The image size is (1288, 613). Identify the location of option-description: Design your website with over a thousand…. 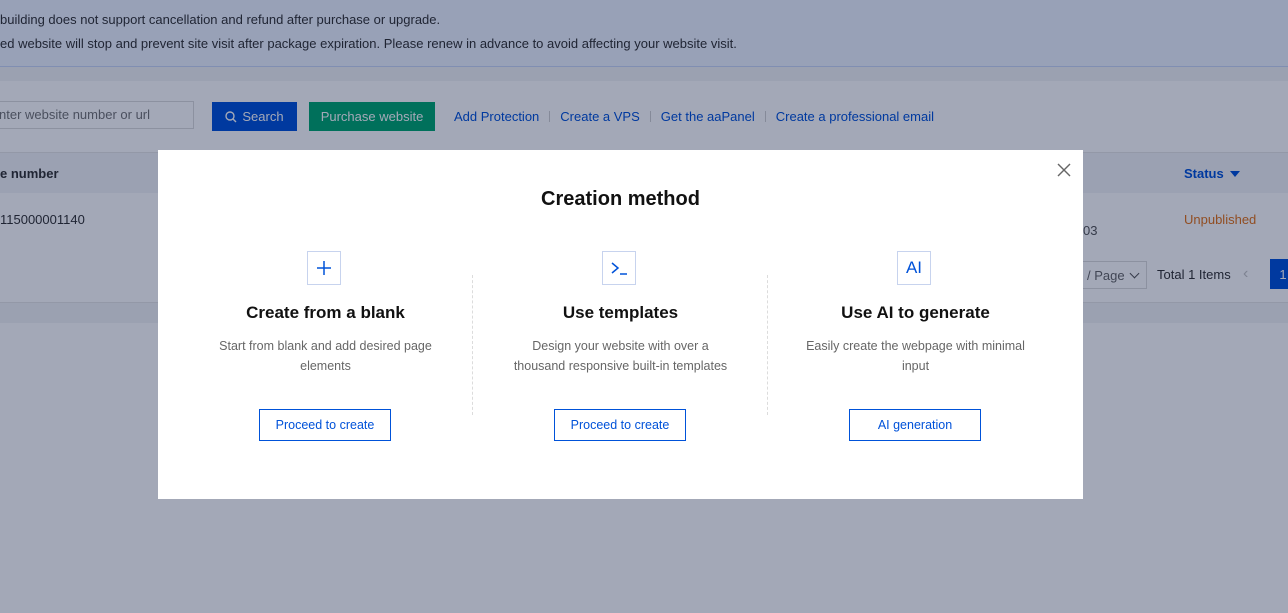
(620, 356).